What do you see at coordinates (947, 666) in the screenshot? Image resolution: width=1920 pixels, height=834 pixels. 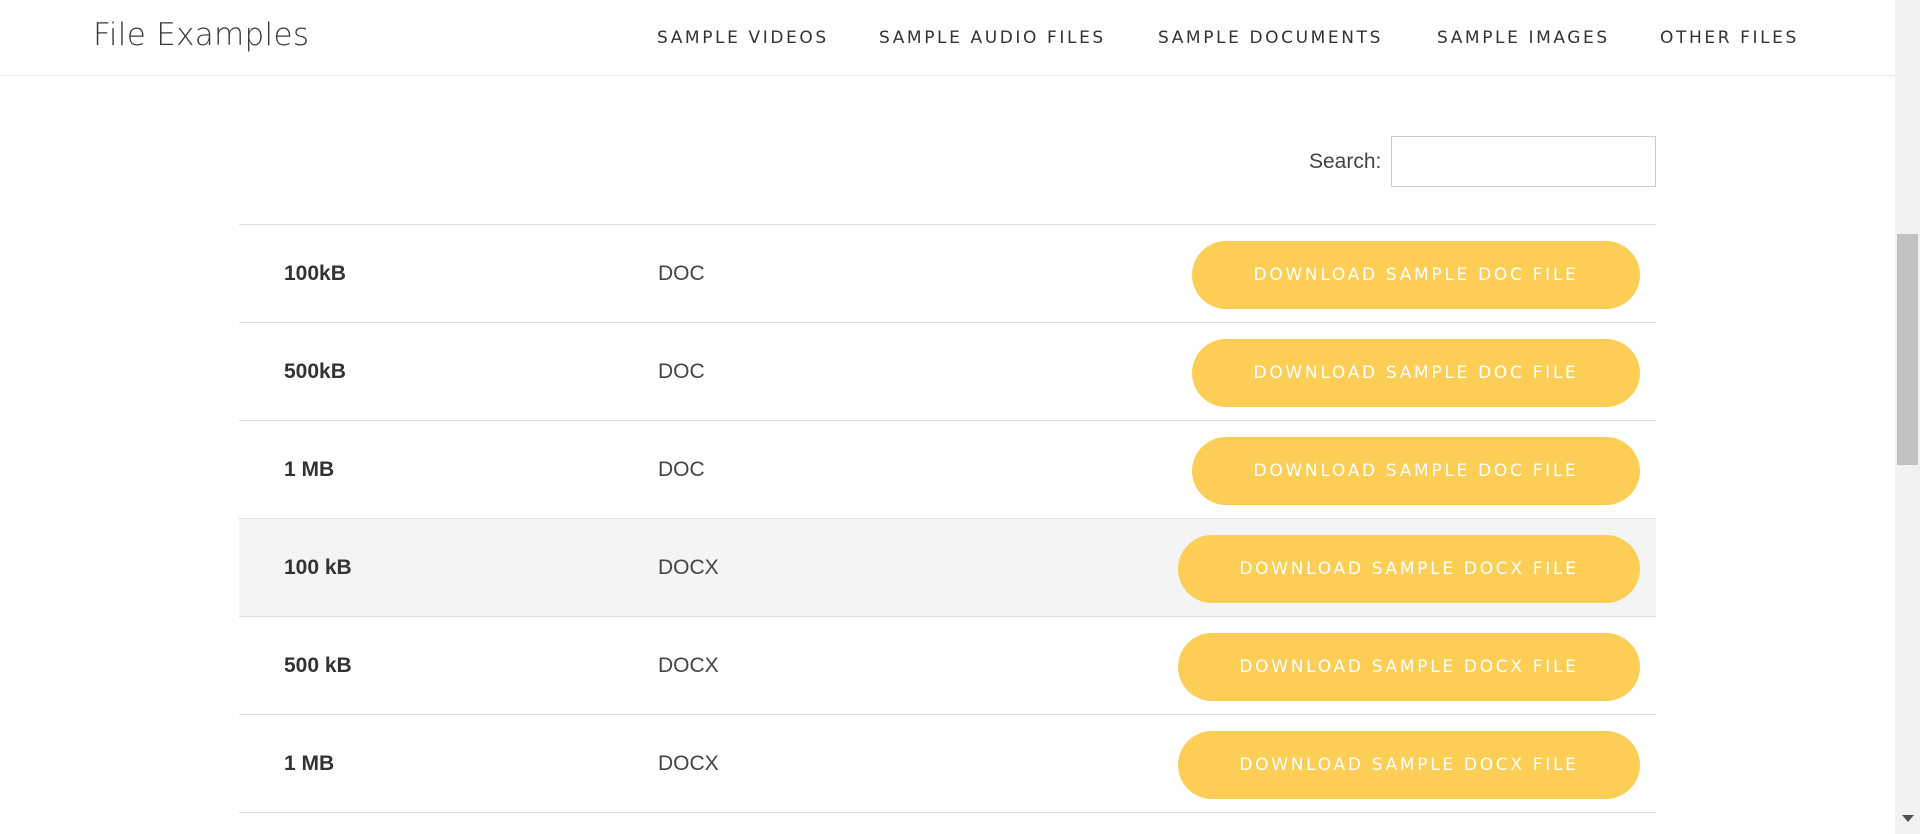 I see `table-row: 500 kB DOCX DOWNLOAD SAMPLE DOCX FILE` at bounding box center [947, 666].